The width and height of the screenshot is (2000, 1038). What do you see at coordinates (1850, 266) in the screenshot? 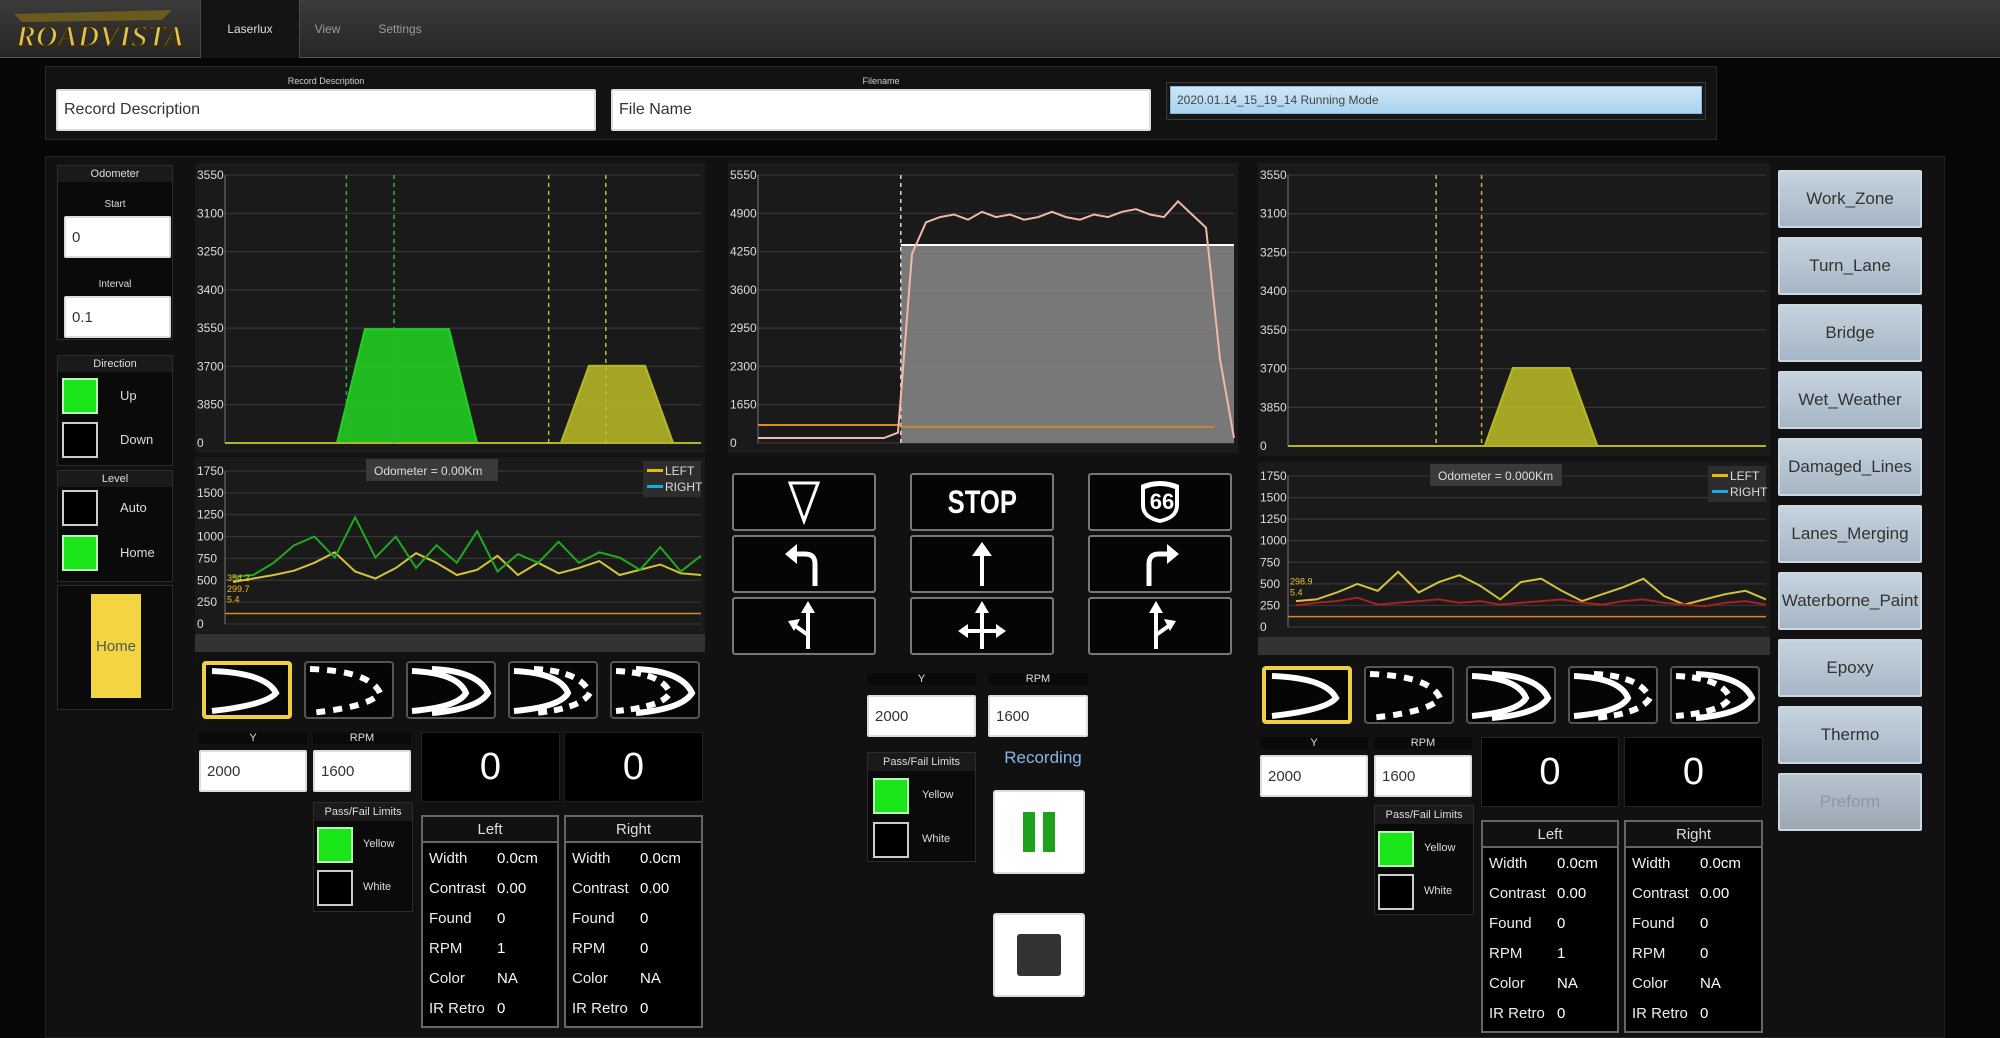
I see `side-button-turn-lane: Turn_Lane` at bounding box center [1850, 266].